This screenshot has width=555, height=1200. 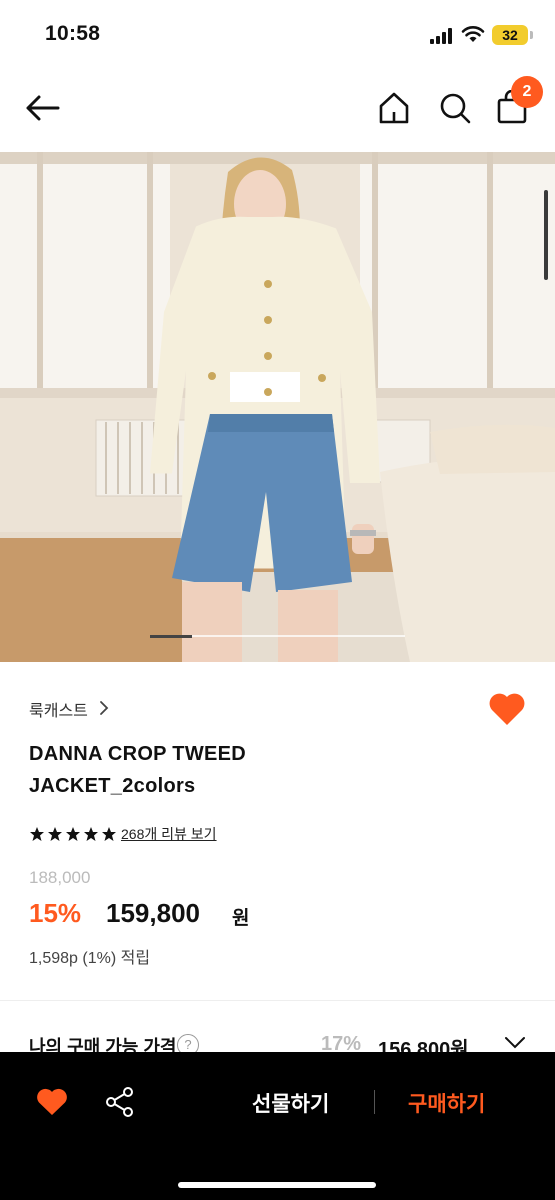 I want to click on discount-rate: 15%, so click(x=55, y=913).